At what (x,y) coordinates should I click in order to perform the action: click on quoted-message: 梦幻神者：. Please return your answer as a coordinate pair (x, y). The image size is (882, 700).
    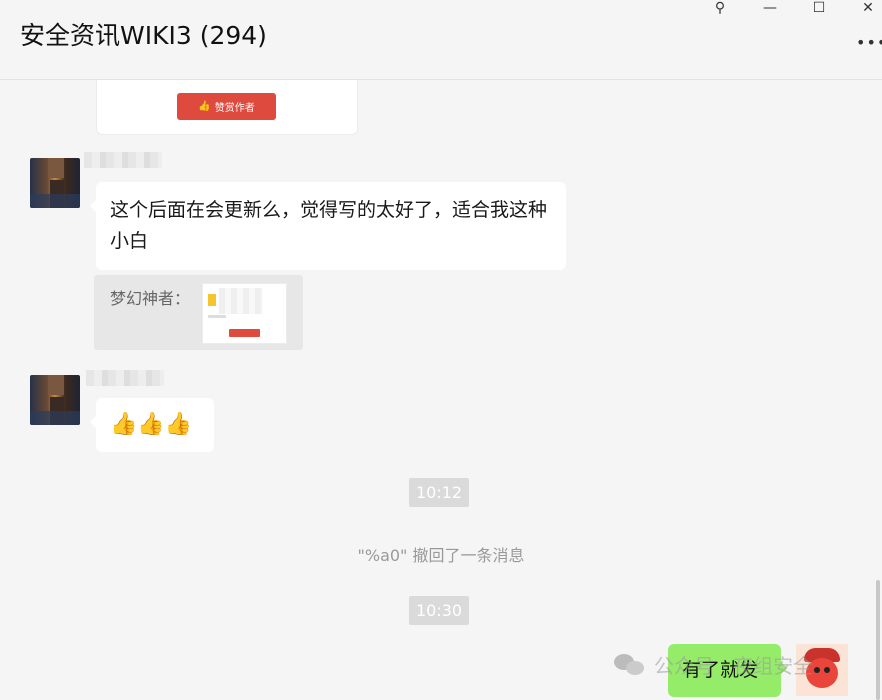
    Looking at the image, I should click on (198, 312).